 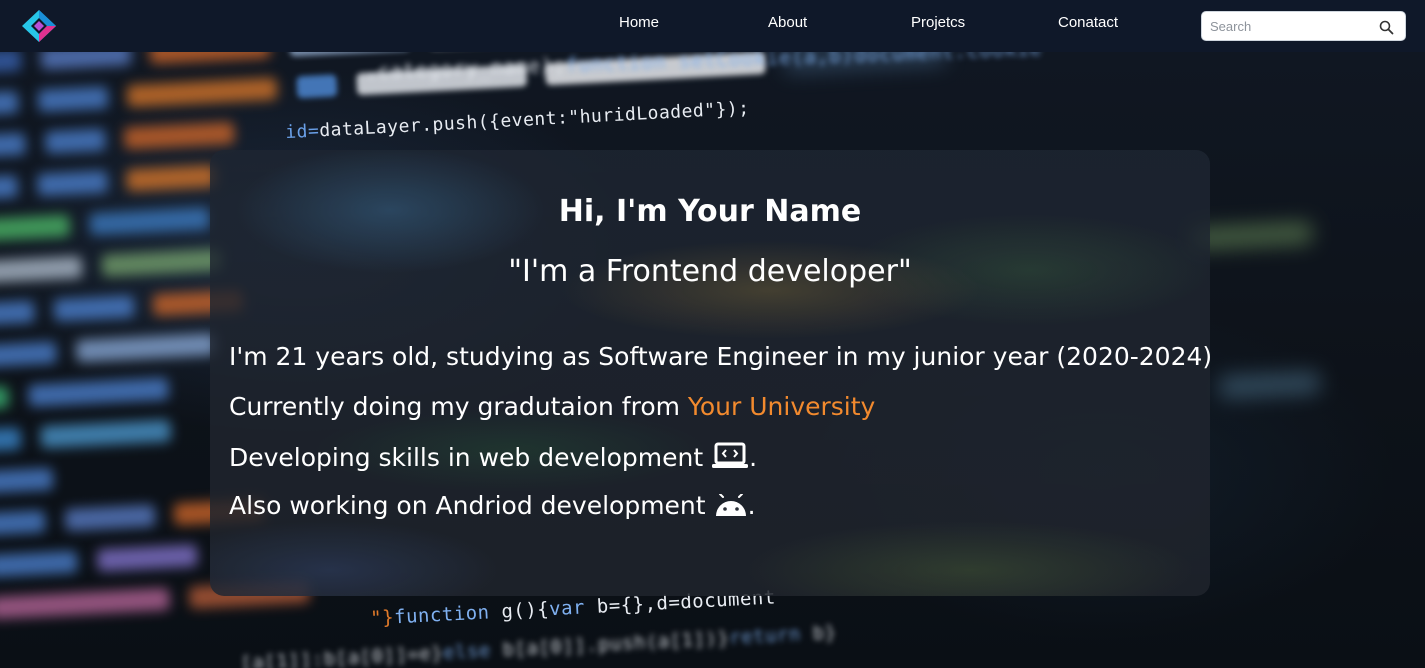 What do you see at coordinates (787, 22) in the screenshot?
I see `nav-about-link: About` at bounding box center [787, 22].